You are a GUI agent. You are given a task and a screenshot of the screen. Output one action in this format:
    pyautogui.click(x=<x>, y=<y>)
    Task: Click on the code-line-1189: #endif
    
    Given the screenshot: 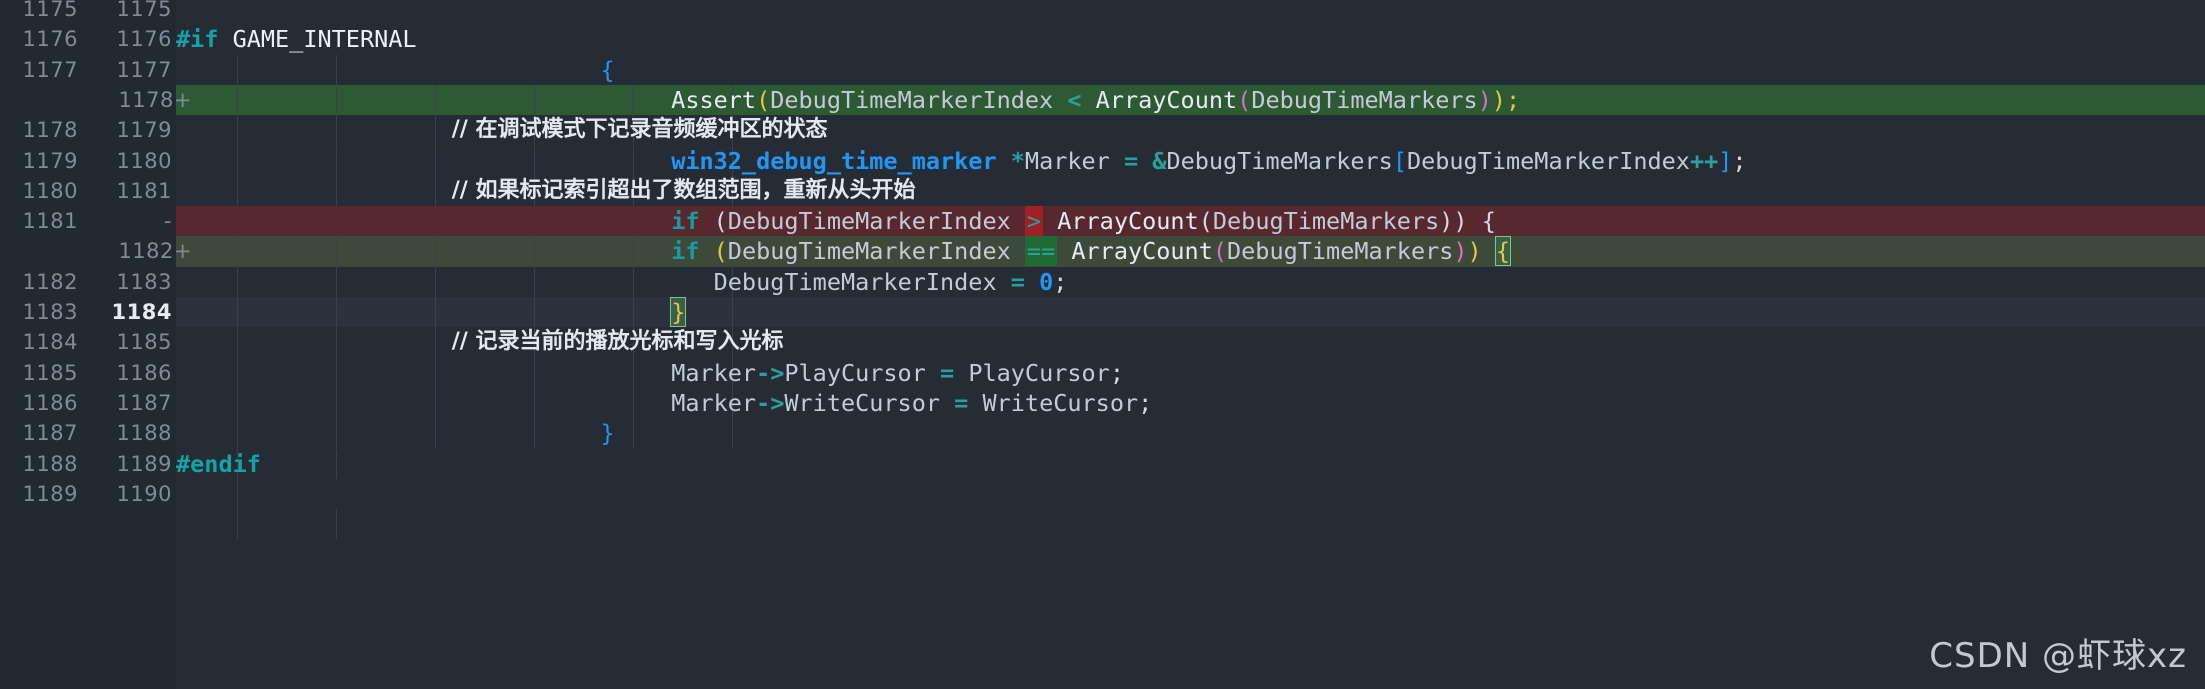 What is the action you would take?
    pyautogui.click(x=218, y=464)
    